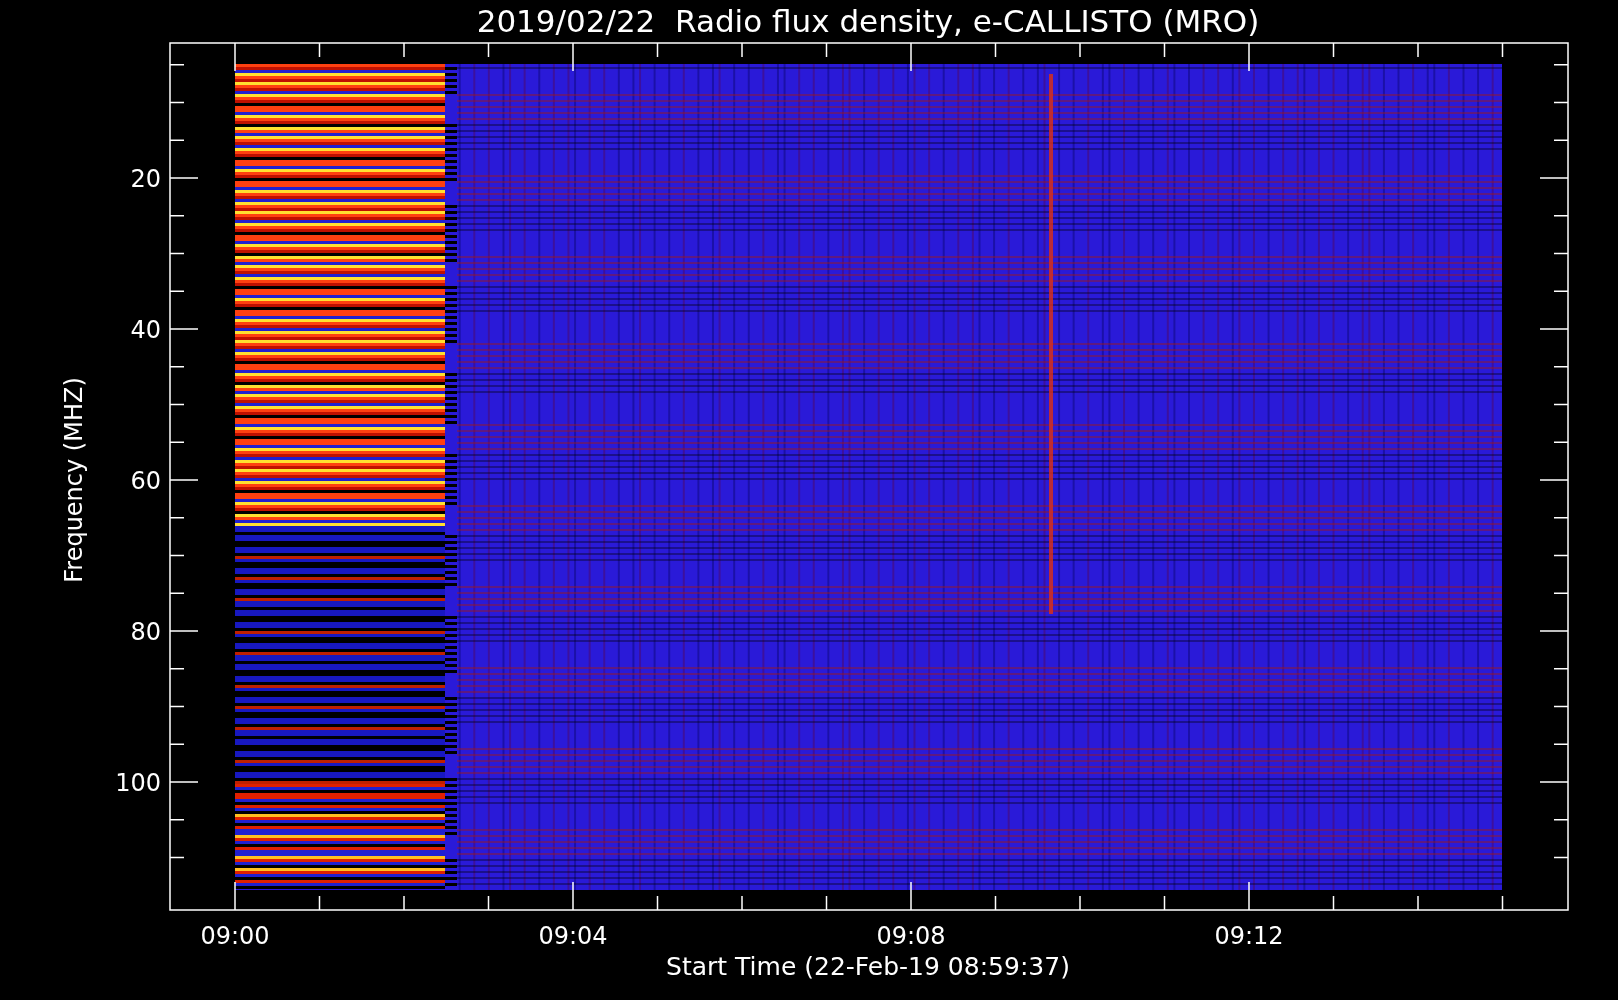 The width and height of the screenshot is (1618, 1000). Describe the element at coordinates (145, 179) in the screenshot. I see `y-tick-label: 20` at that location.